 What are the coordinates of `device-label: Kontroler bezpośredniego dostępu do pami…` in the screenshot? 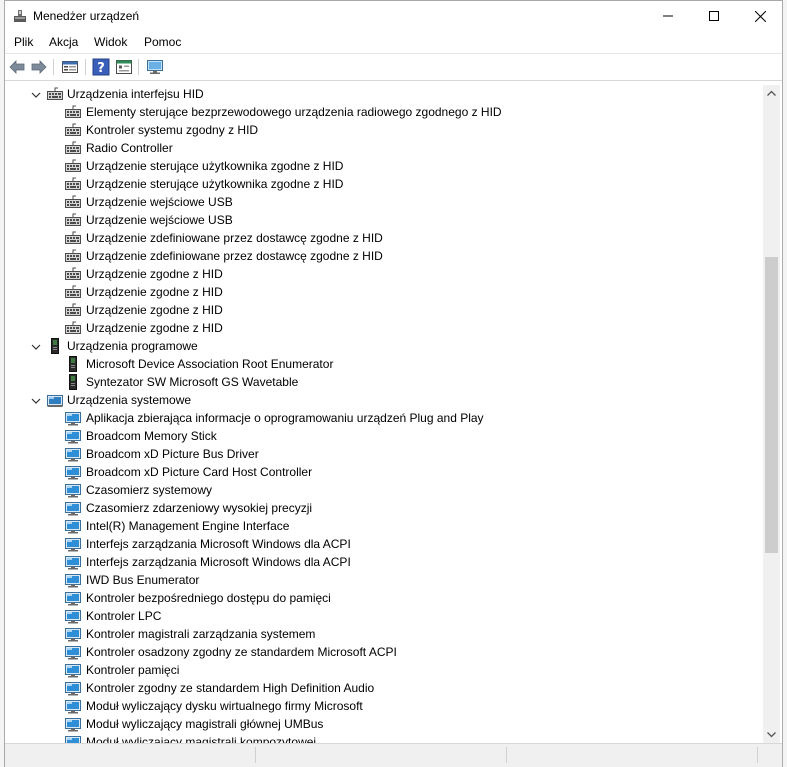 It's located at (208, 598).